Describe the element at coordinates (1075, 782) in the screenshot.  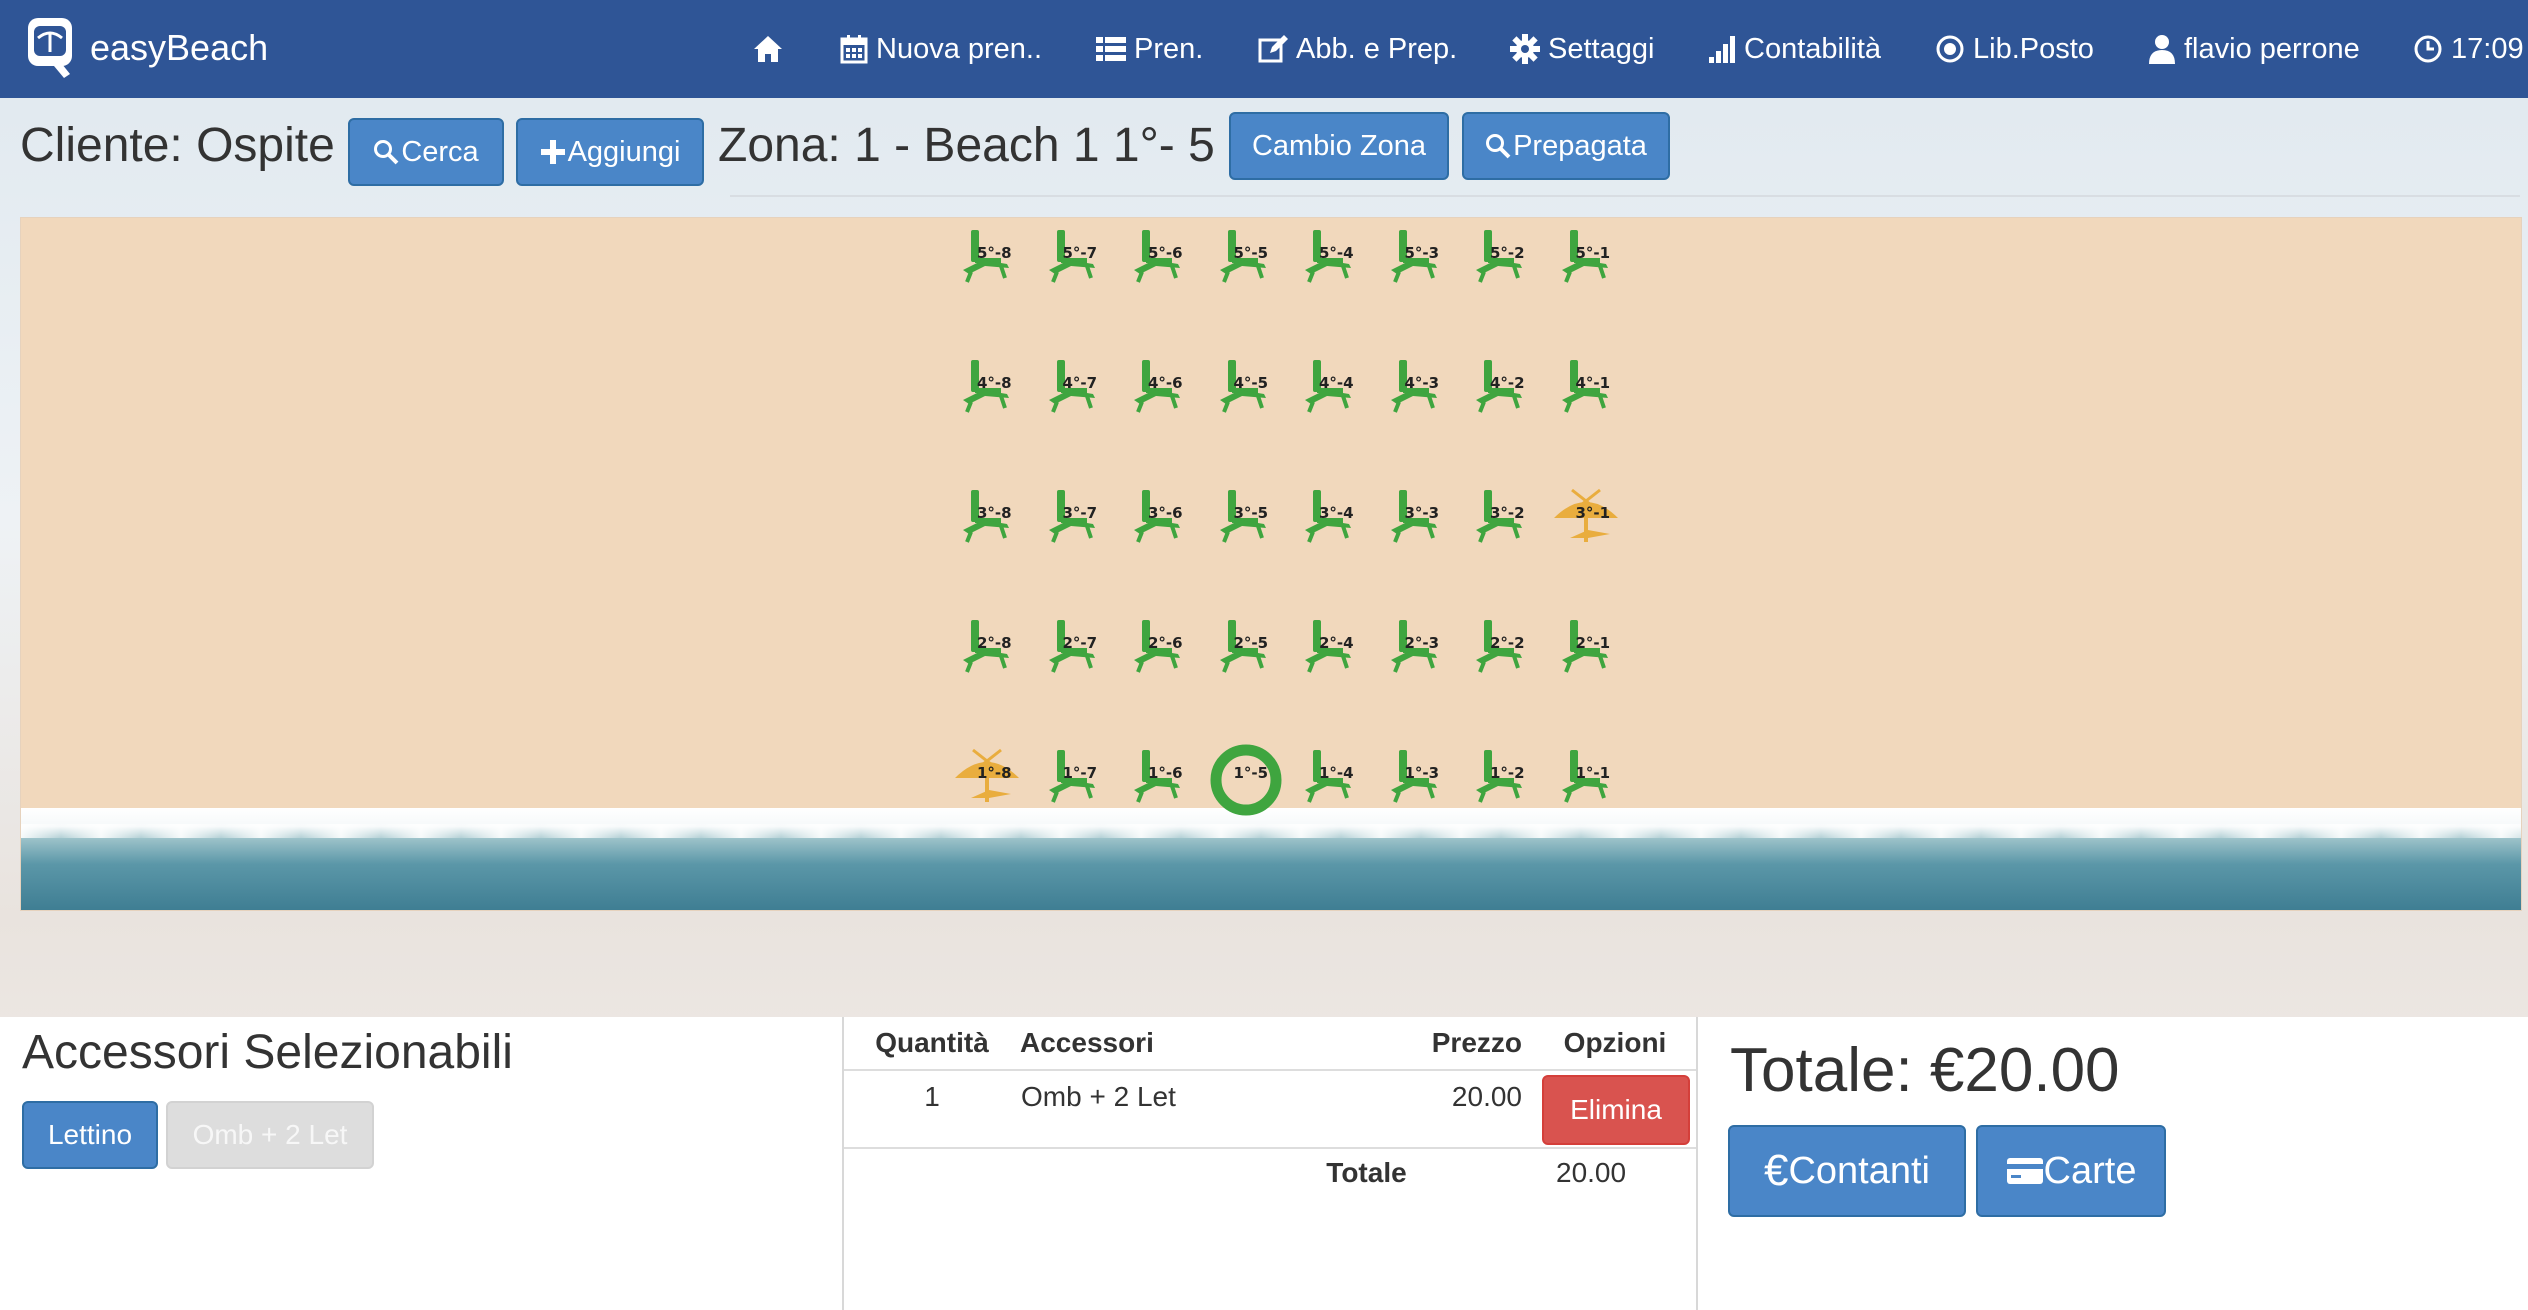
I see `beach-spot: 1°-7` at that location.